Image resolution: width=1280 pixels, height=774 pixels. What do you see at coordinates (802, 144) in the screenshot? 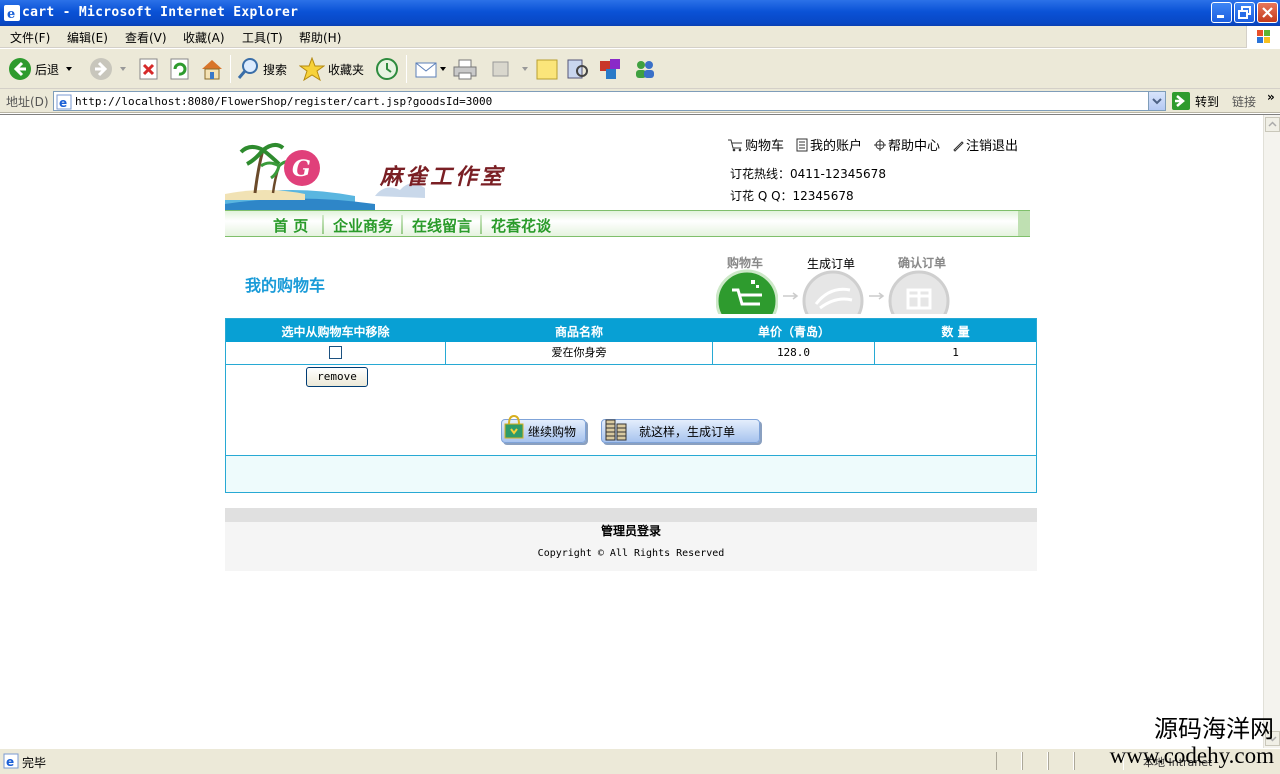
I see `document-icon` at bounding box center [802, 144].